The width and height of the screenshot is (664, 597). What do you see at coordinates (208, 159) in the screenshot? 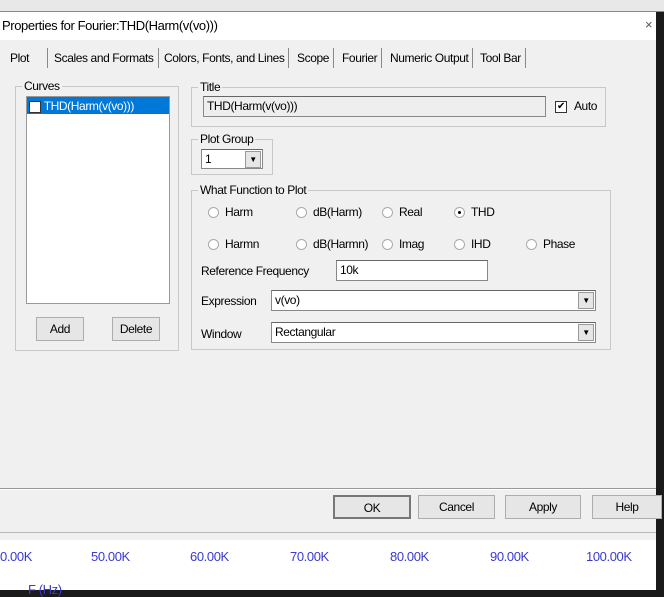
I see `plot-group-value: 1` at bounding box center [208, 159].